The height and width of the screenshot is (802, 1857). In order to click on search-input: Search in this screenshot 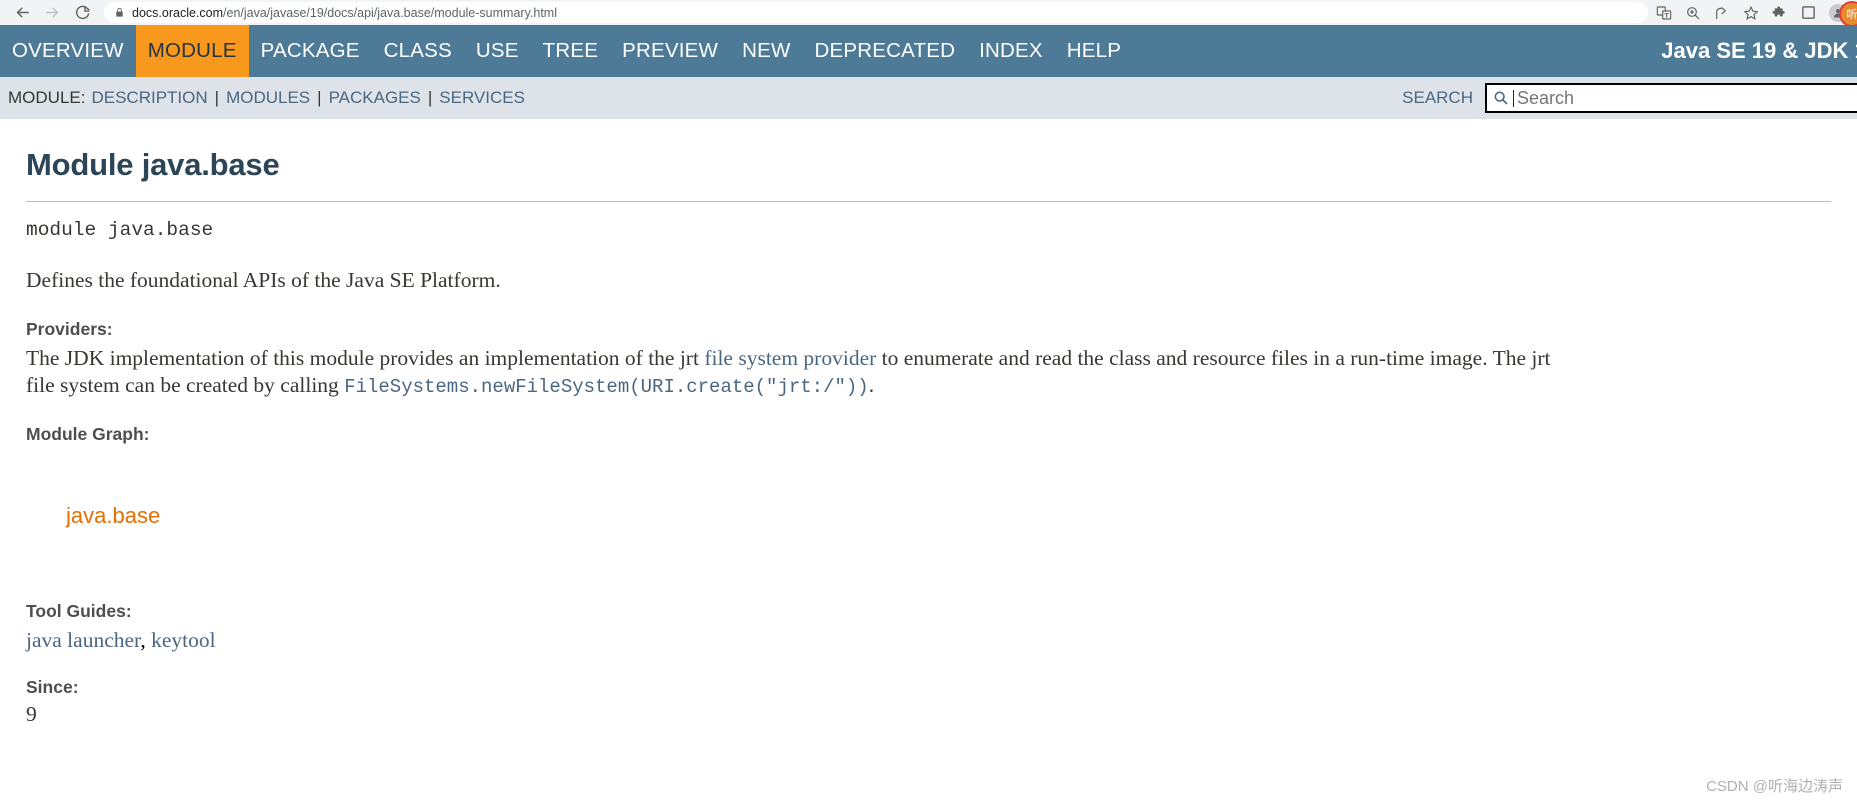, I will do `click(1671, 98)`.